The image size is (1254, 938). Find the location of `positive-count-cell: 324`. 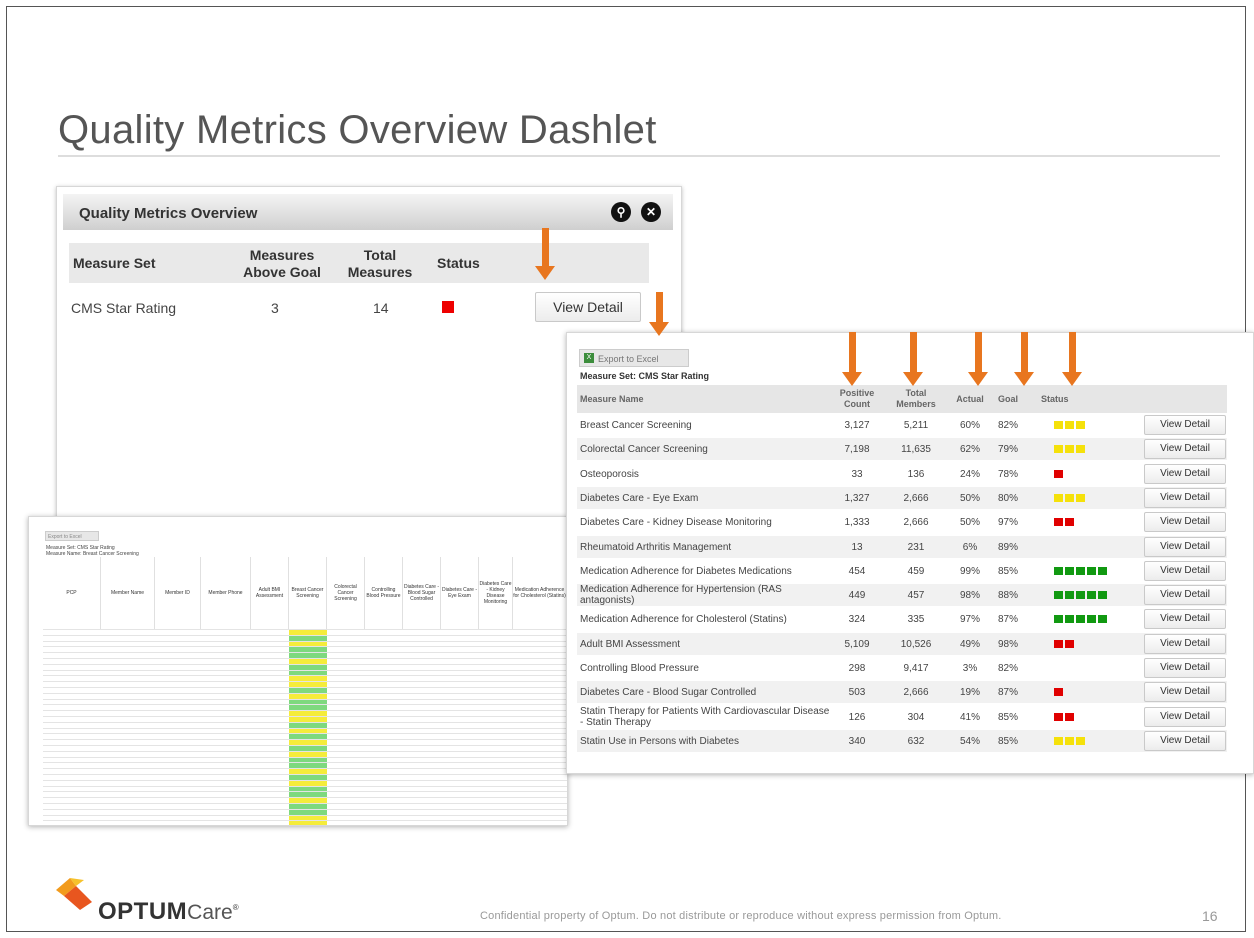

positive-count-cell: 324 is located at coordinates (857, 620).